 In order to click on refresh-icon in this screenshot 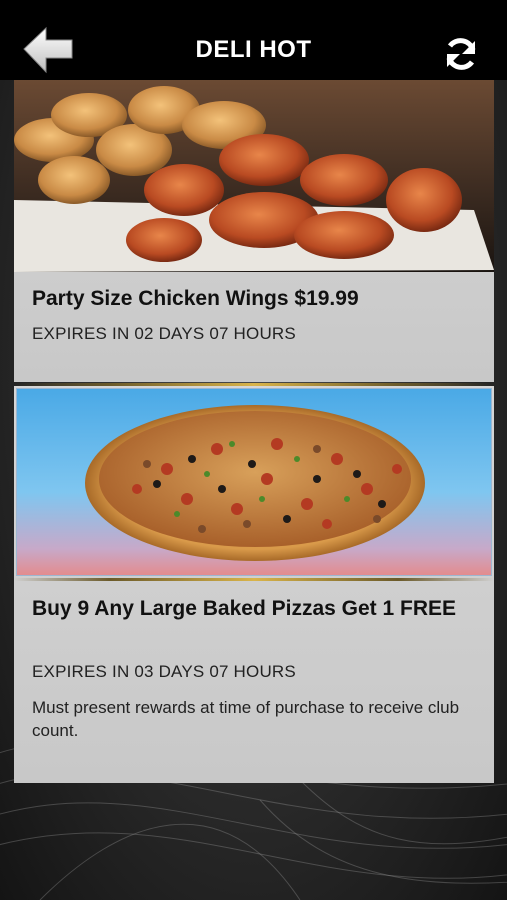, I will do `click(461, 54)`.